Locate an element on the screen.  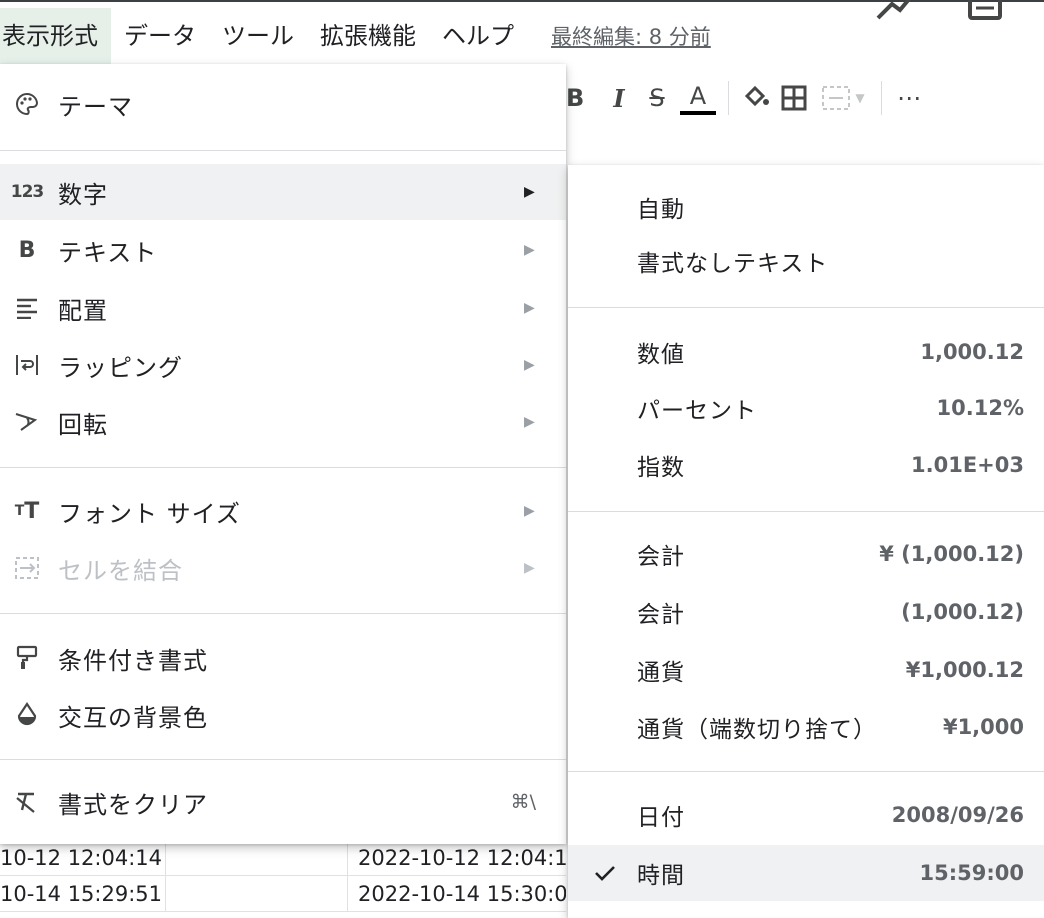
submenu-item-label: 自動 is located at coordinates (661, 210).